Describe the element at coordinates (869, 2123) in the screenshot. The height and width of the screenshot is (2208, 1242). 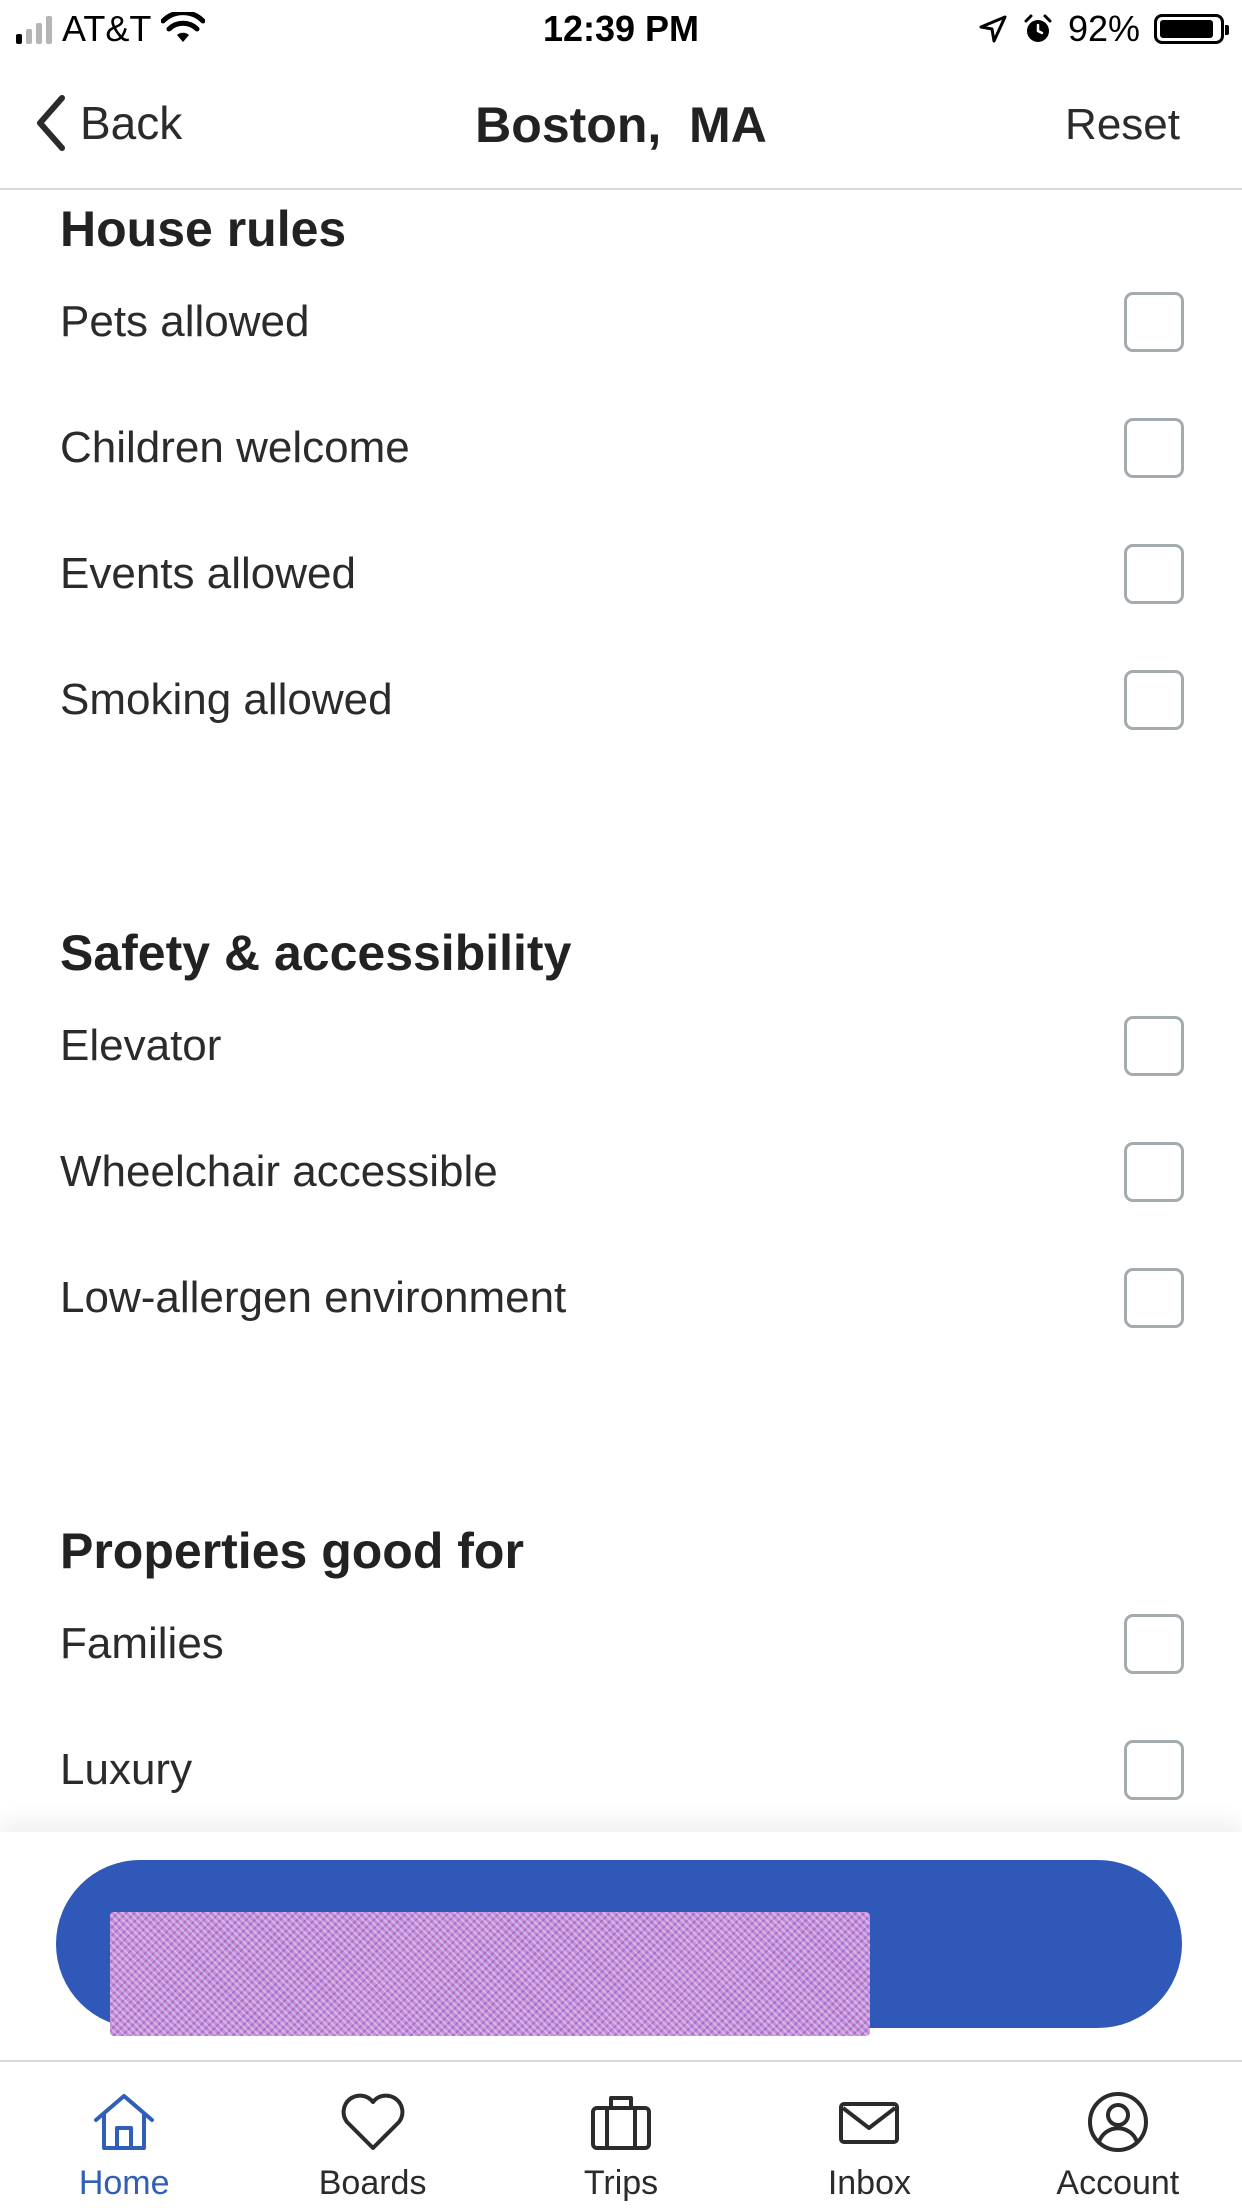
I see `envelope-icon` at that location.